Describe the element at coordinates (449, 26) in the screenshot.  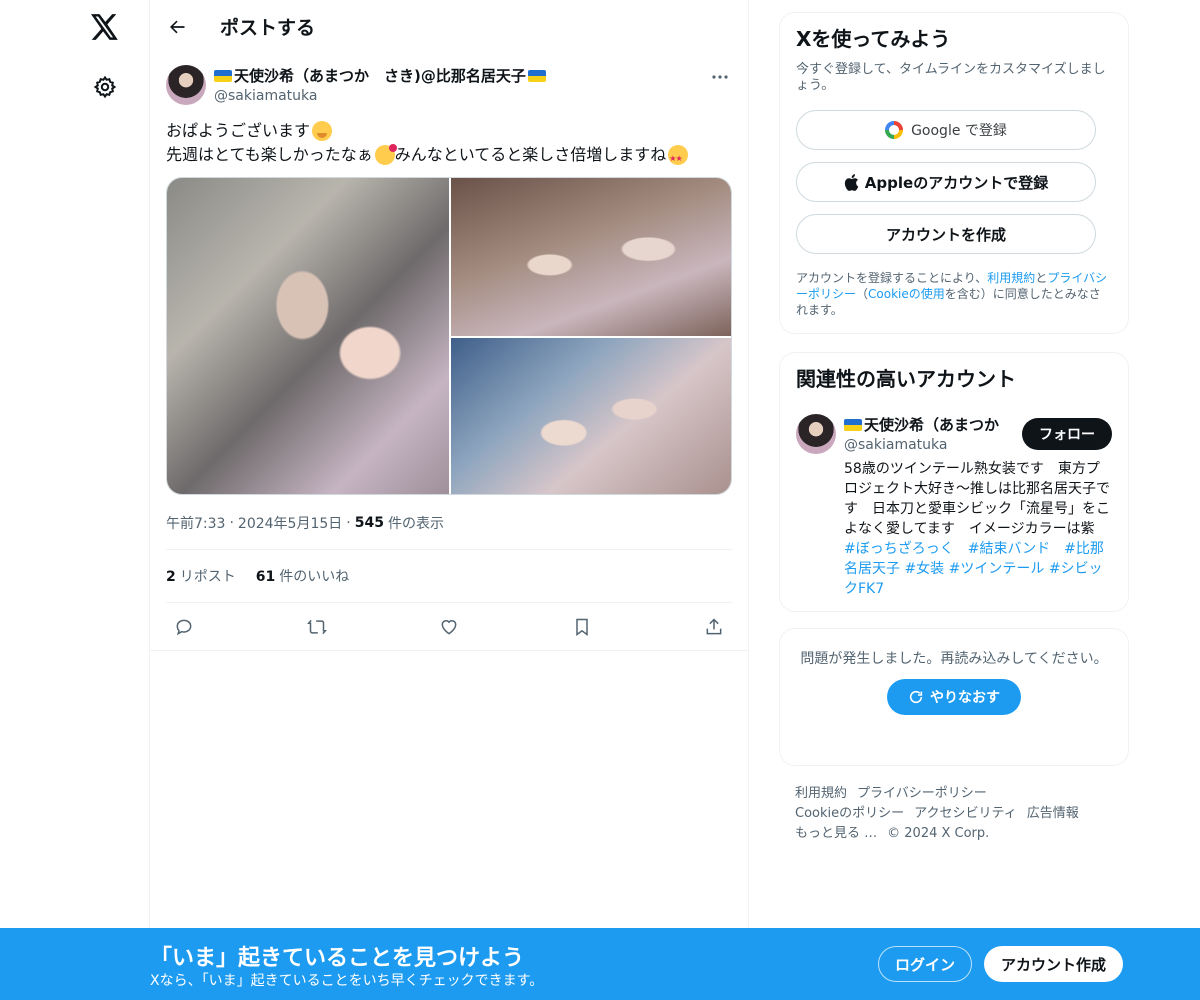
I see `page-header: ポストする` at that location.